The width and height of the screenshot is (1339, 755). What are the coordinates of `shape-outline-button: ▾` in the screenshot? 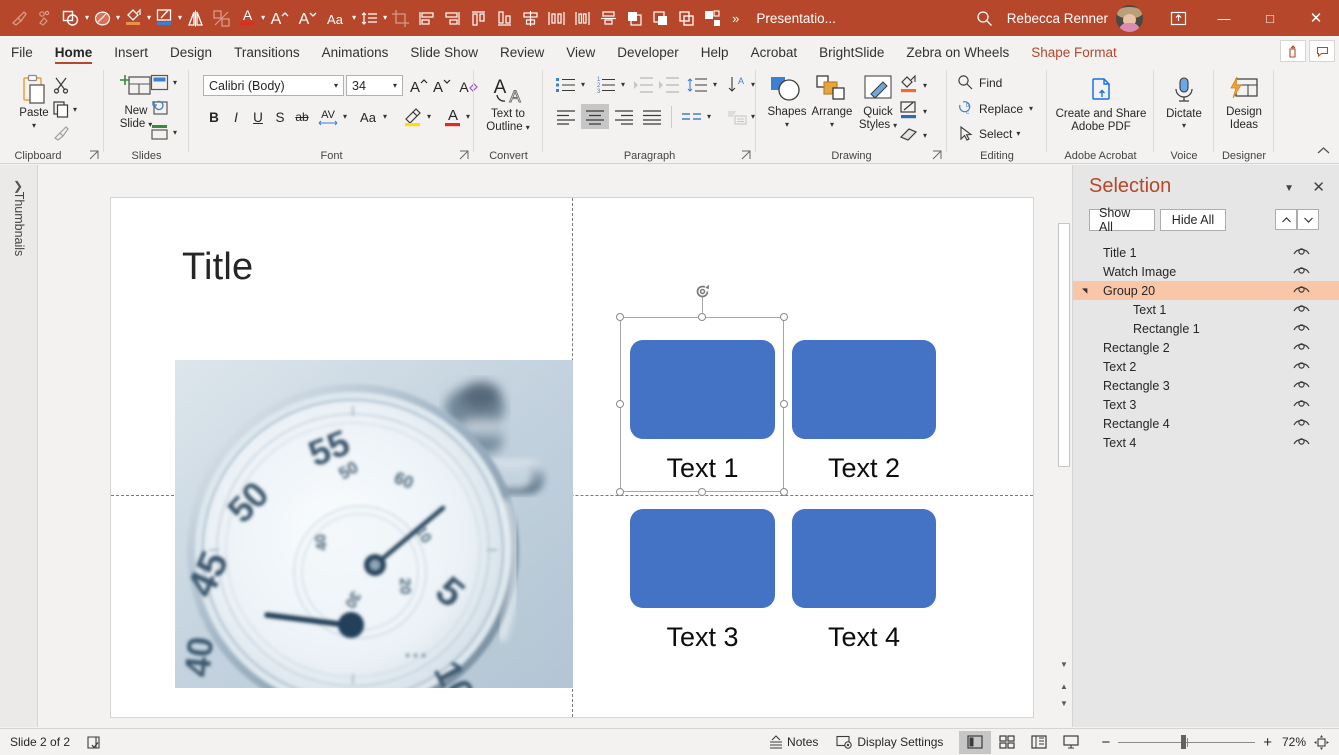 It's located at (913, 111).